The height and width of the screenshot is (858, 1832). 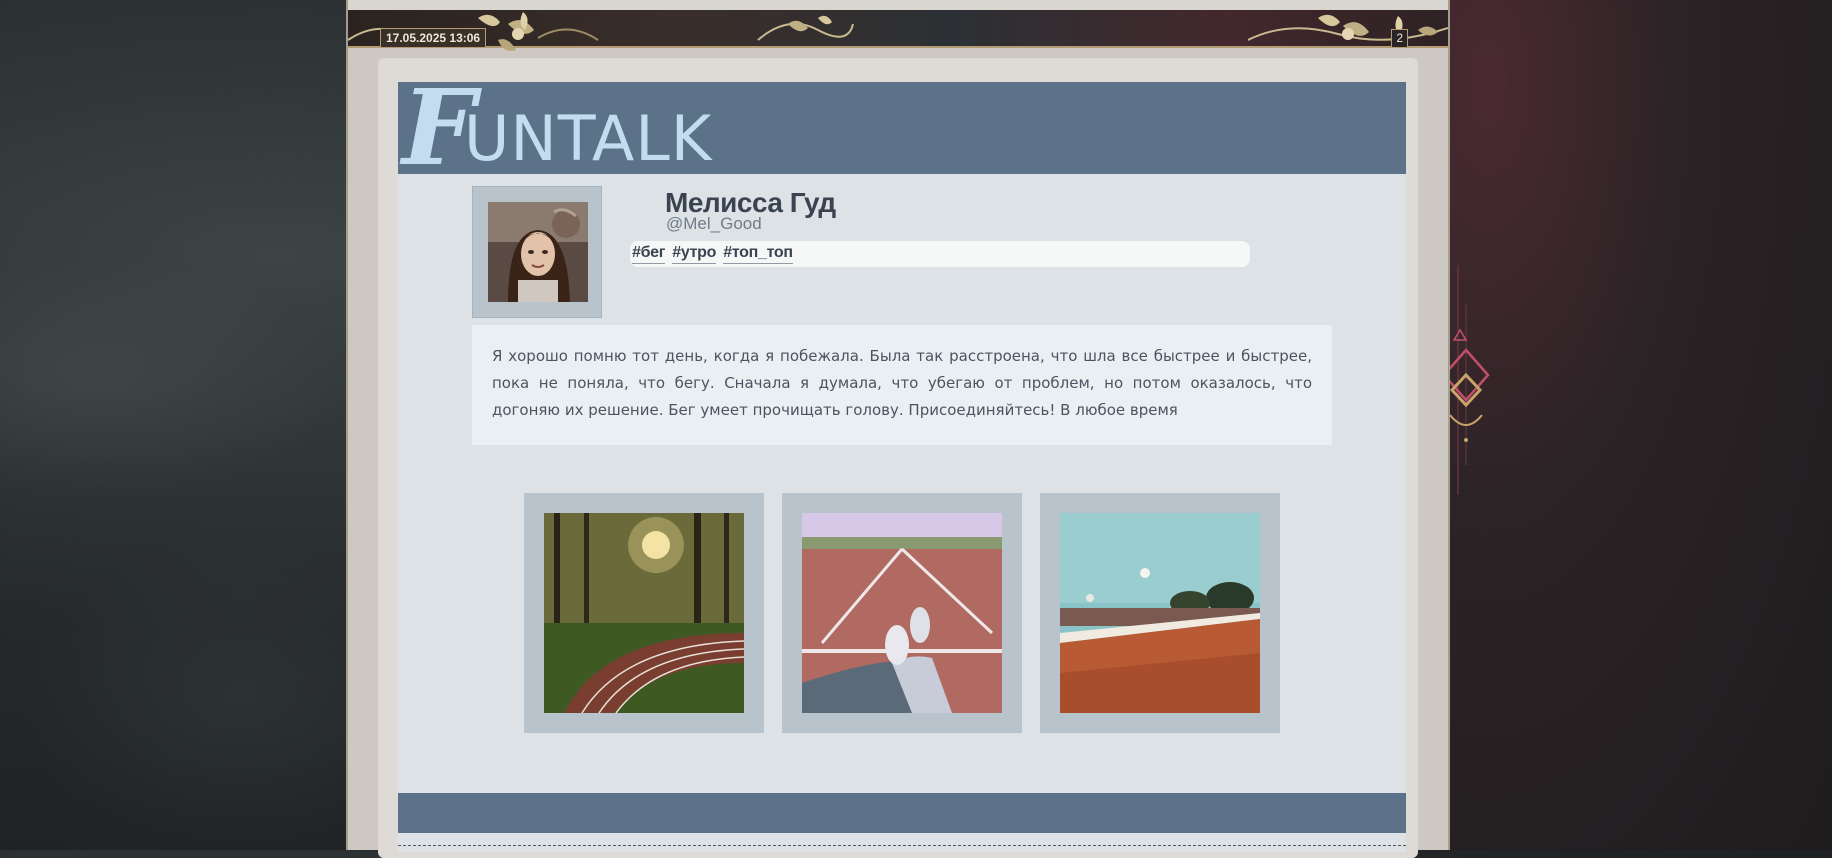 I want to click on tag: #топ_топ, so click(x=758, y=253).